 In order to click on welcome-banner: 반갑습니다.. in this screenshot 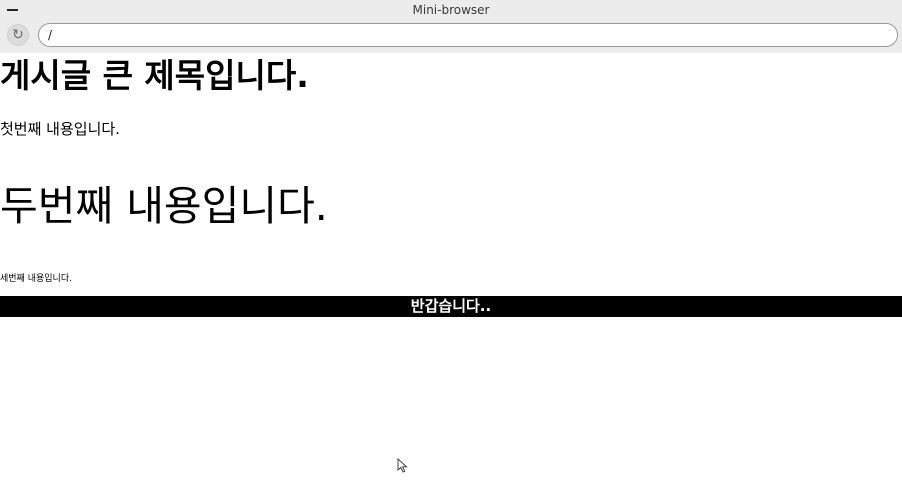, I will do `click(451, 306)`.